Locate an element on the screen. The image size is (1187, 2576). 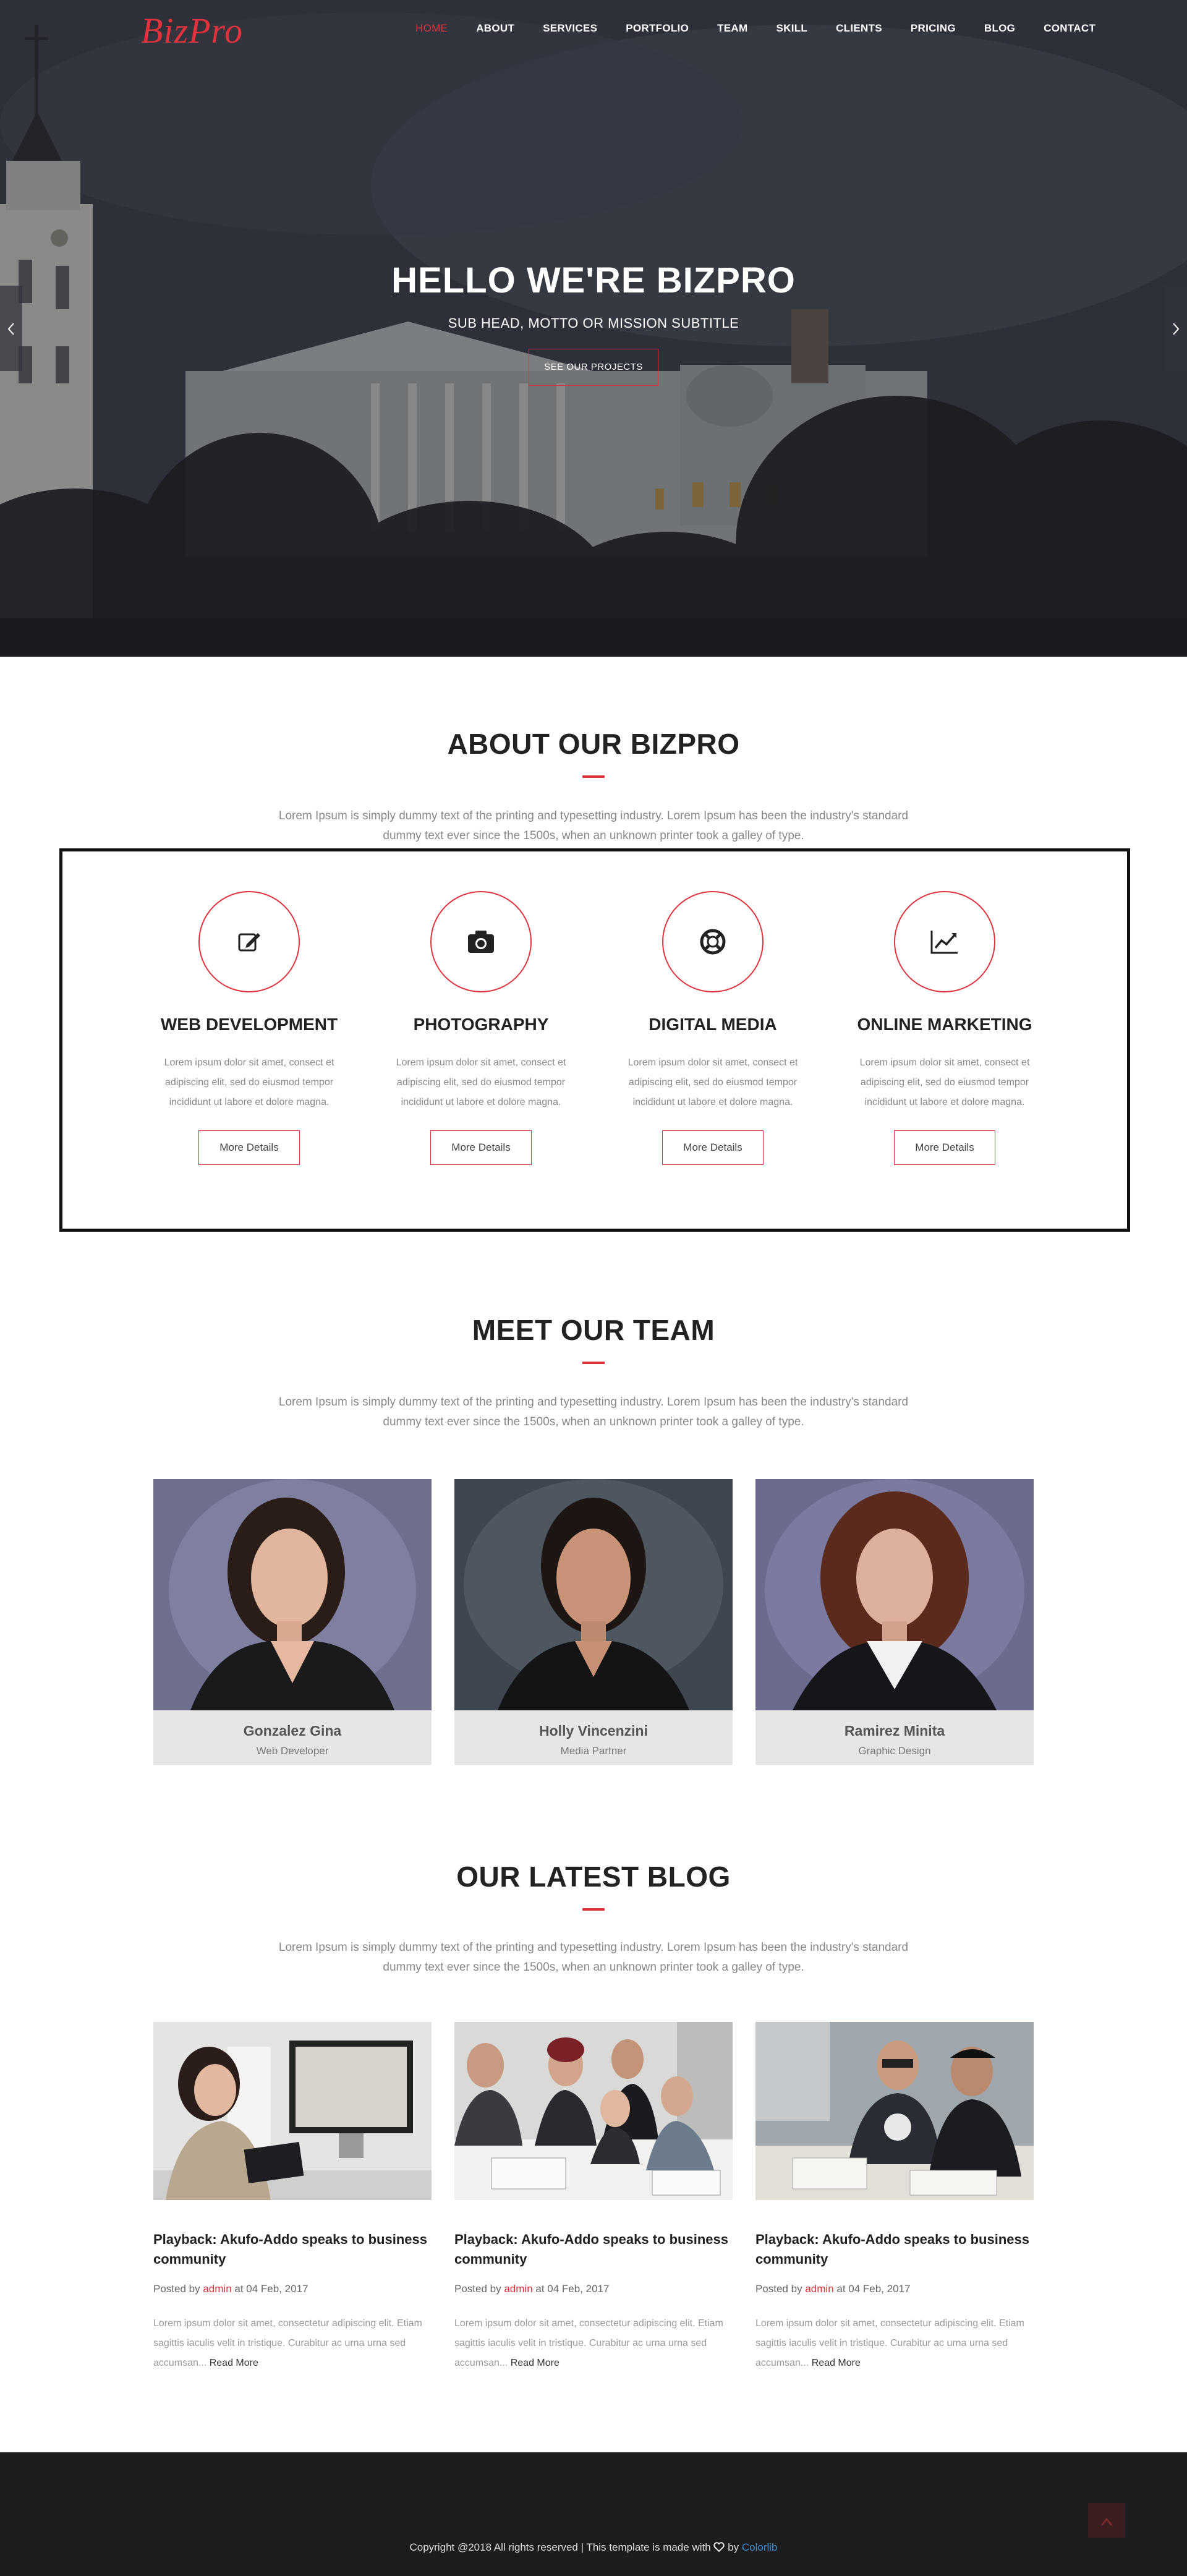
nav-item-pricing: PRICING is located at coordinates (934, 28).